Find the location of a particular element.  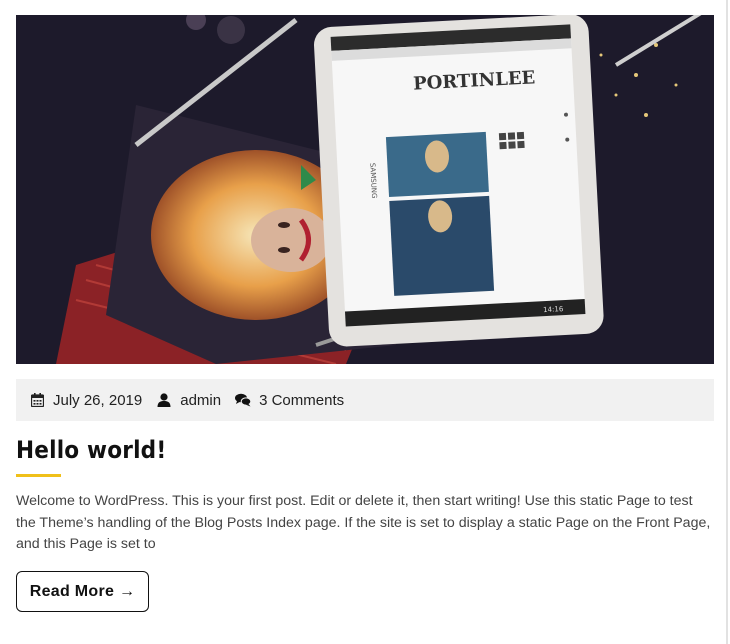

read-more-button: Read More → is located at coordinates (82, 591).